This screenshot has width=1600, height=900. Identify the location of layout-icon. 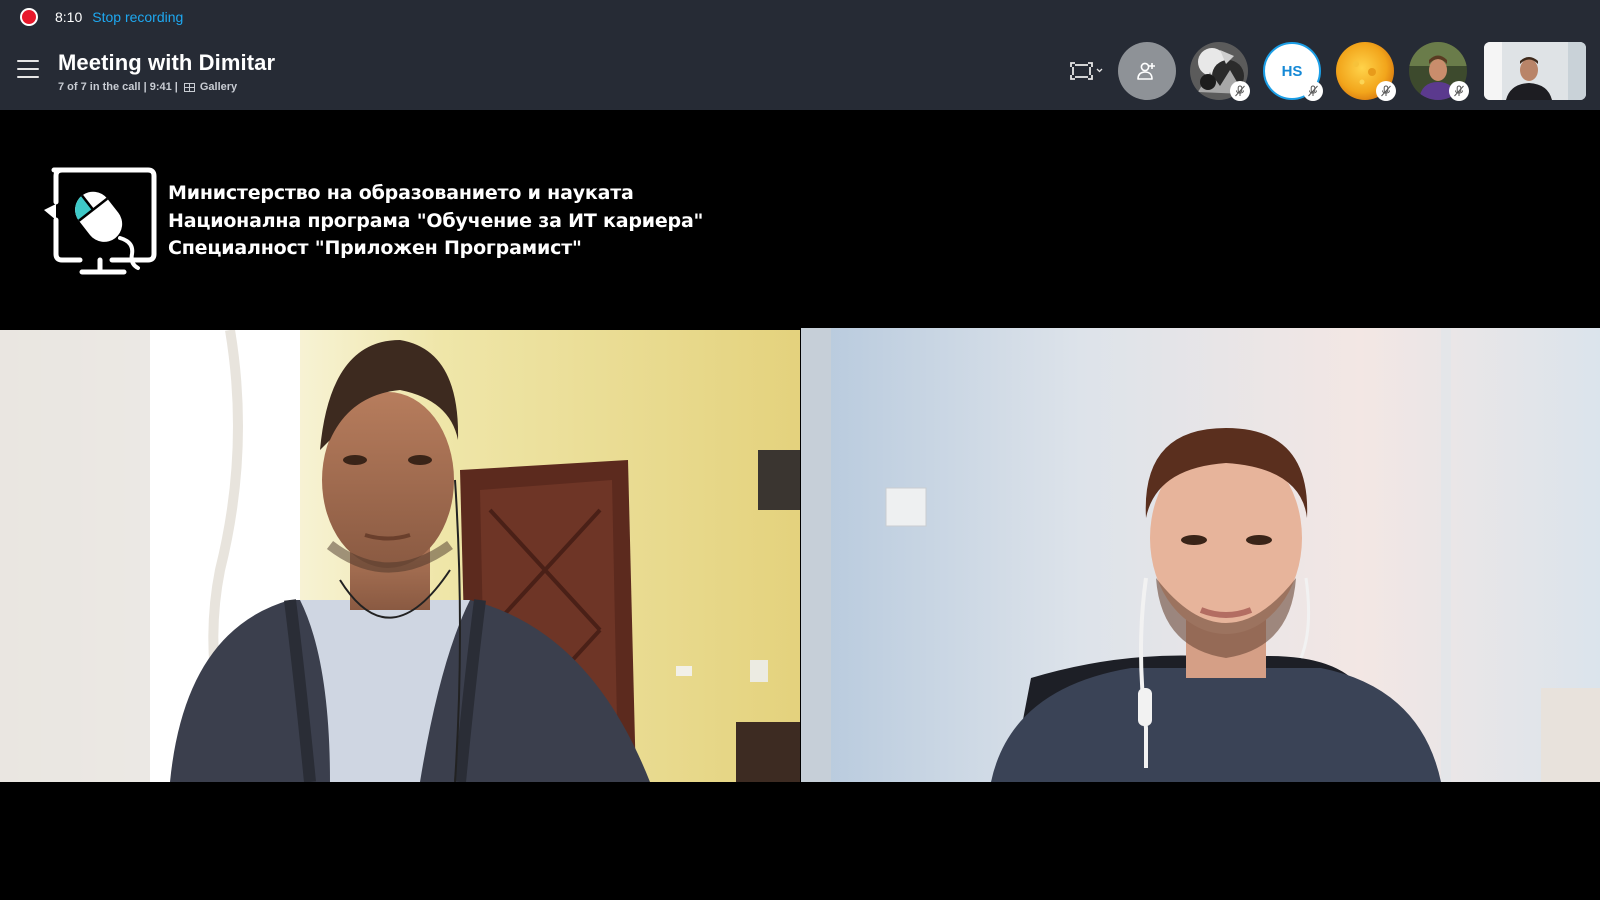
(1086, 71).